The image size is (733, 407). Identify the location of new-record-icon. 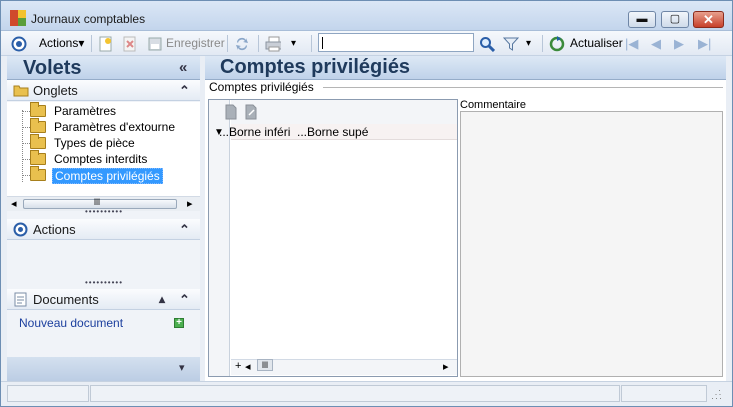
(106, 44).